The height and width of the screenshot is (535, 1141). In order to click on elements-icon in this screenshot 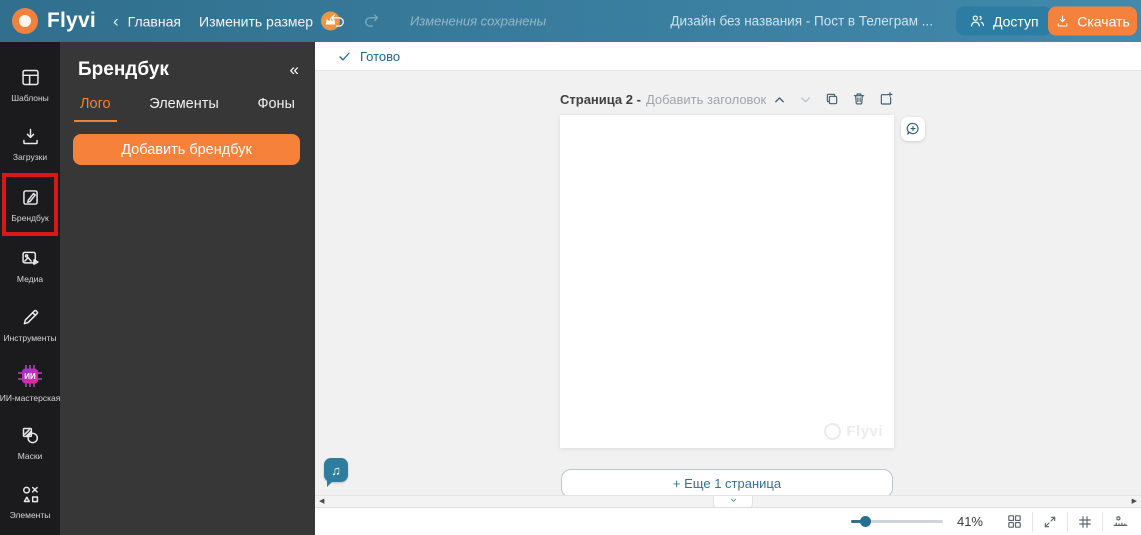, I will do `click(30, 494)`.